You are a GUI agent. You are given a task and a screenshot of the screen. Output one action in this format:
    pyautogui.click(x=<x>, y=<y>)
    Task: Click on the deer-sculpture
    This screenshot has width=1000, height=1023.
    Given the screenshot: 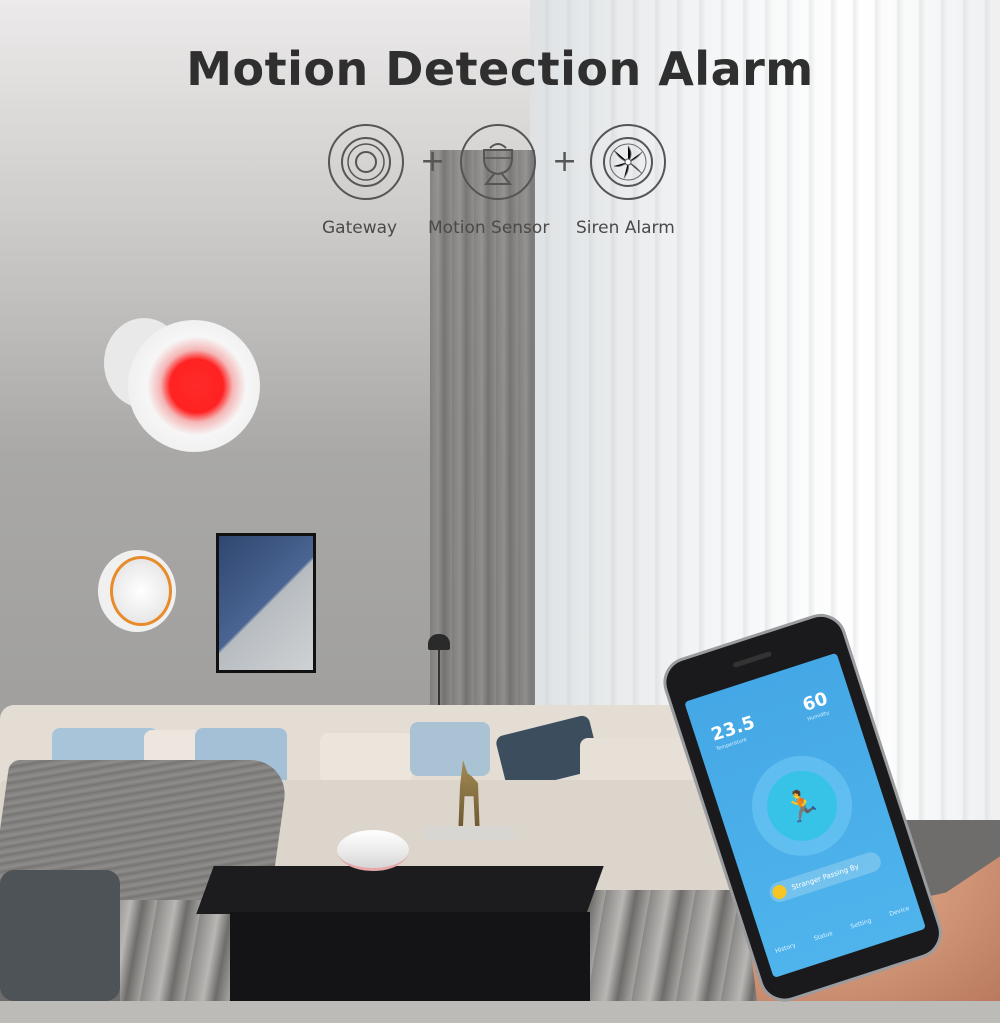 What is the action you would take?
    pyautogui.click(x=469, y=800)
    